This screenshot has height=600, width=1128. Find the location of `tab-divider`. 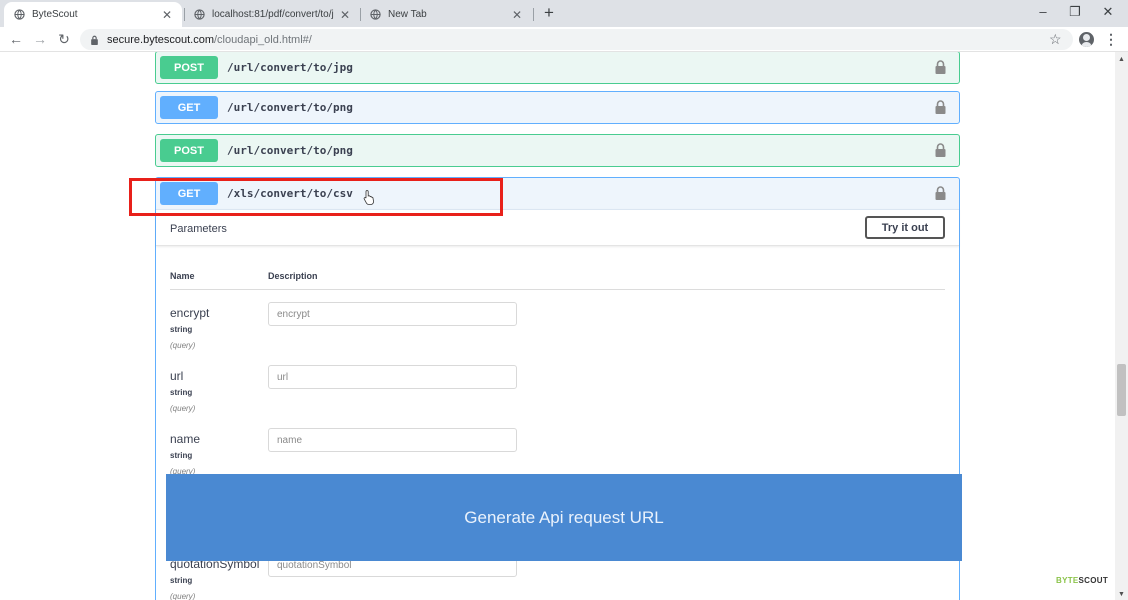

tab-divider is located at coordinates (533, 14).